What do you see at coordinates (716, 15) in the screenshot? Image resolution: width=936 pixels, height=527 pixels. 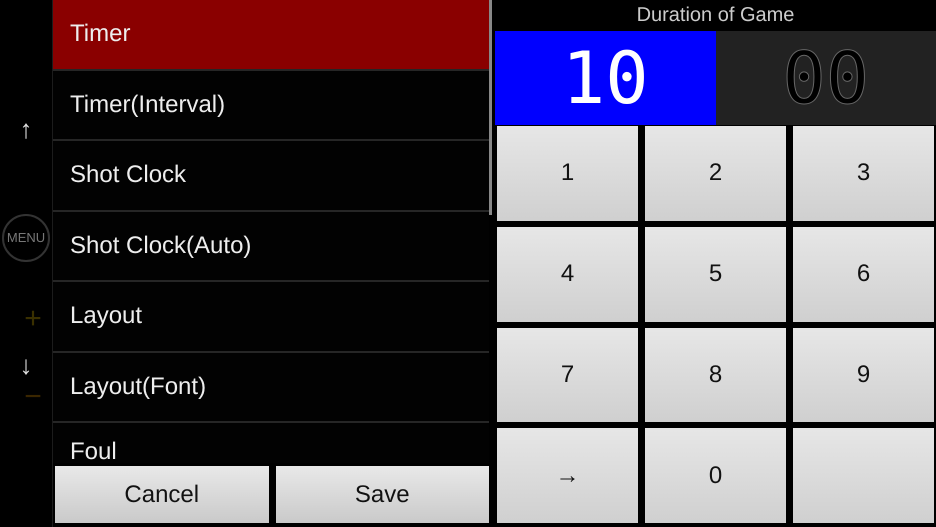 I see `dialog-title: Duration of Game` at bounding box center [716, 15].